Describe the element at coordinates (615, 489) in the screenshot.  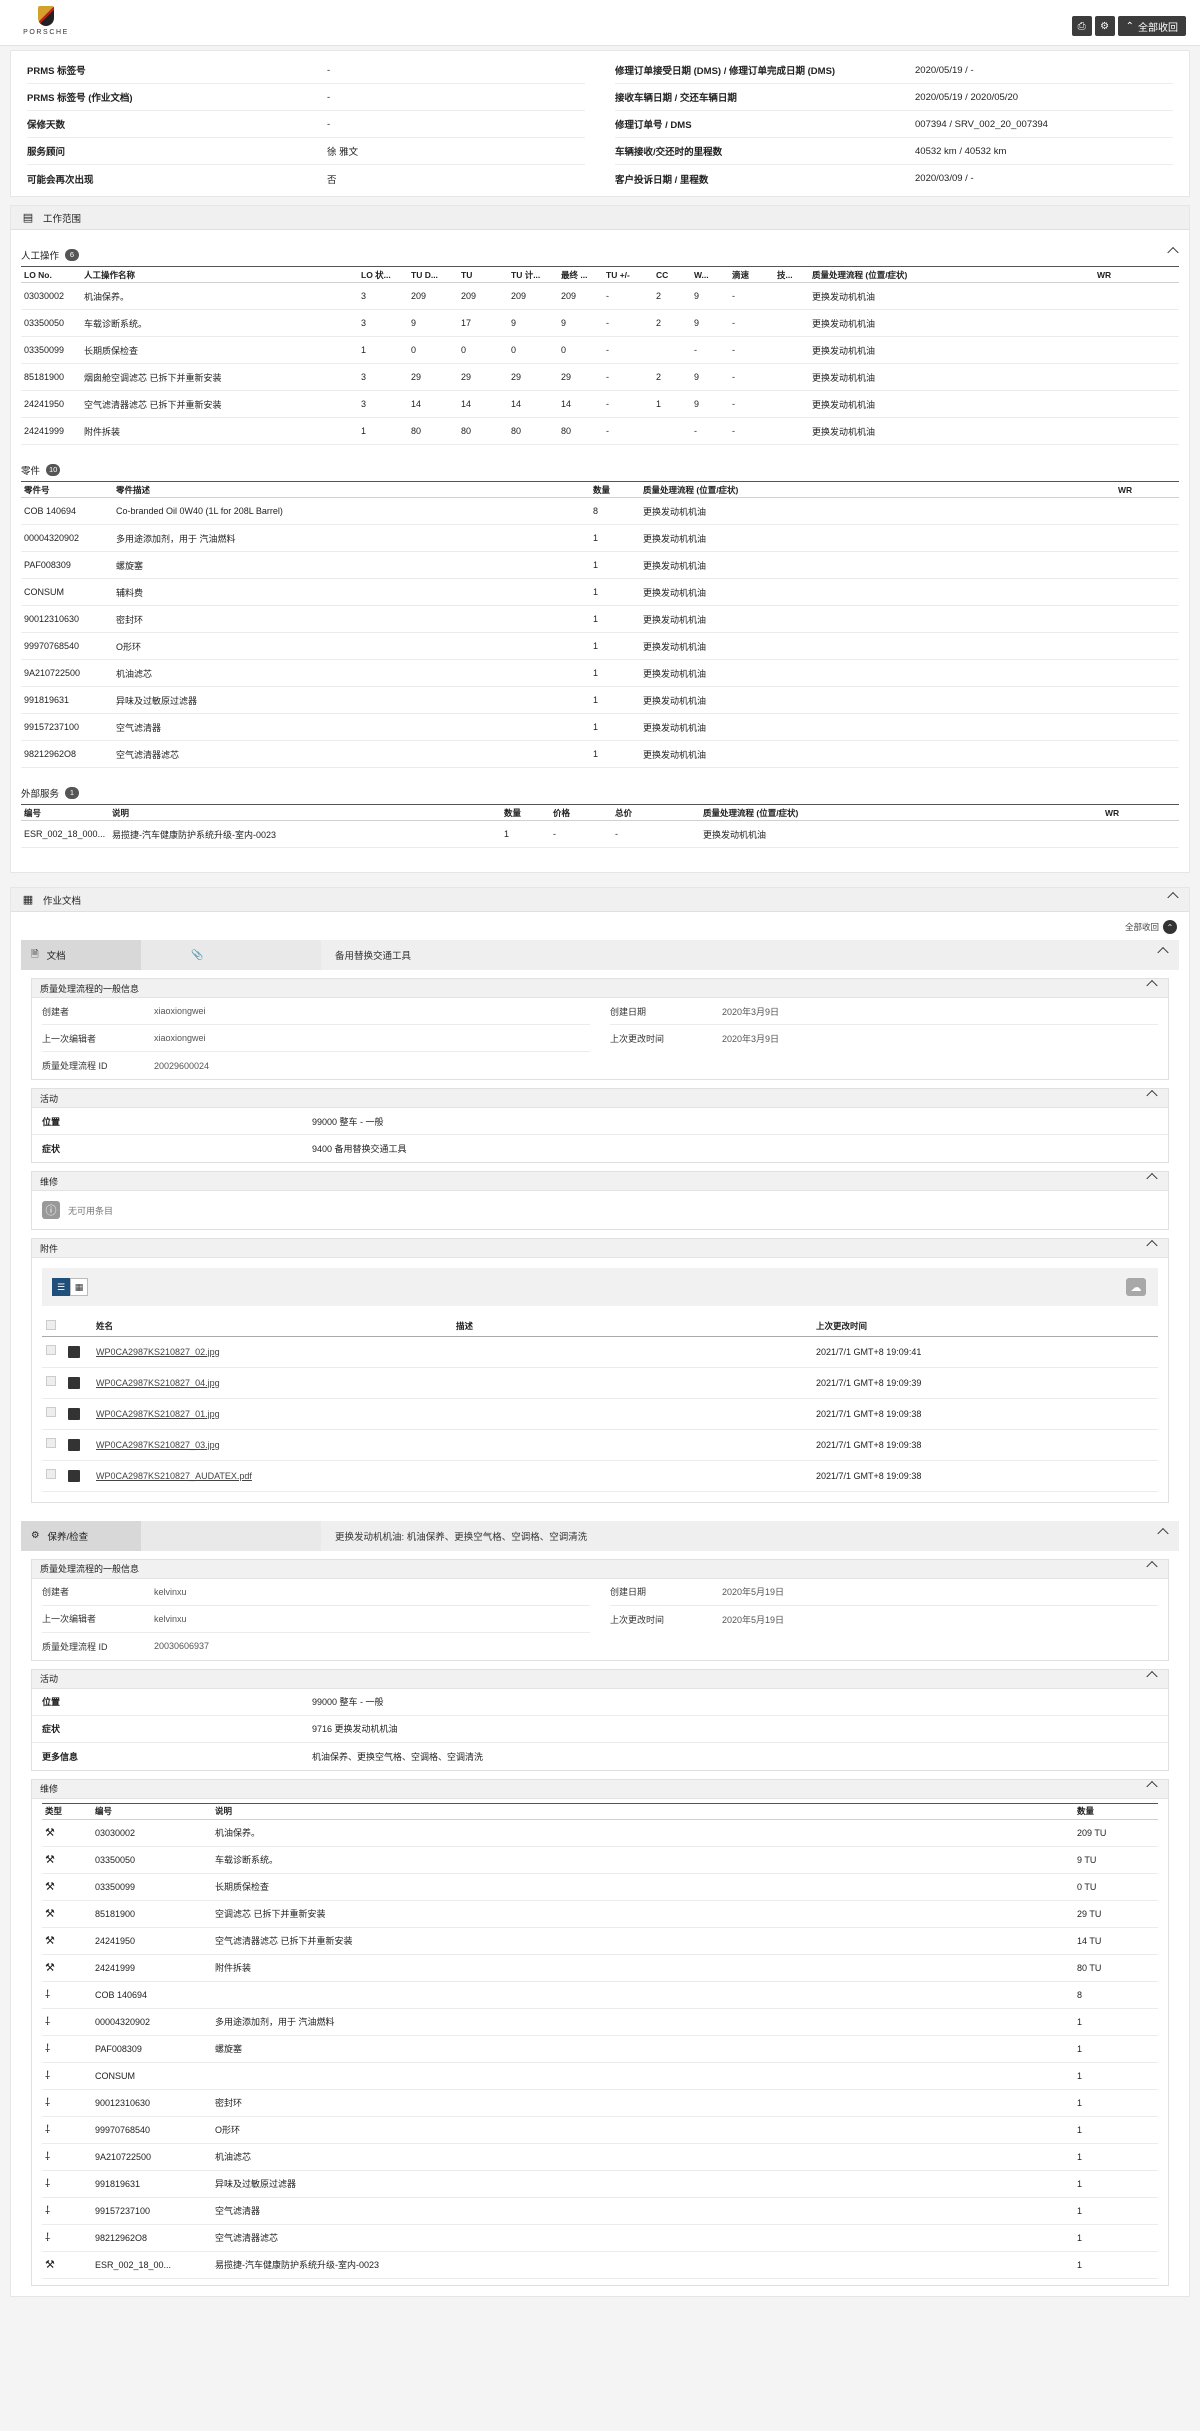
I see `parts-column-header: 数量` at that location.